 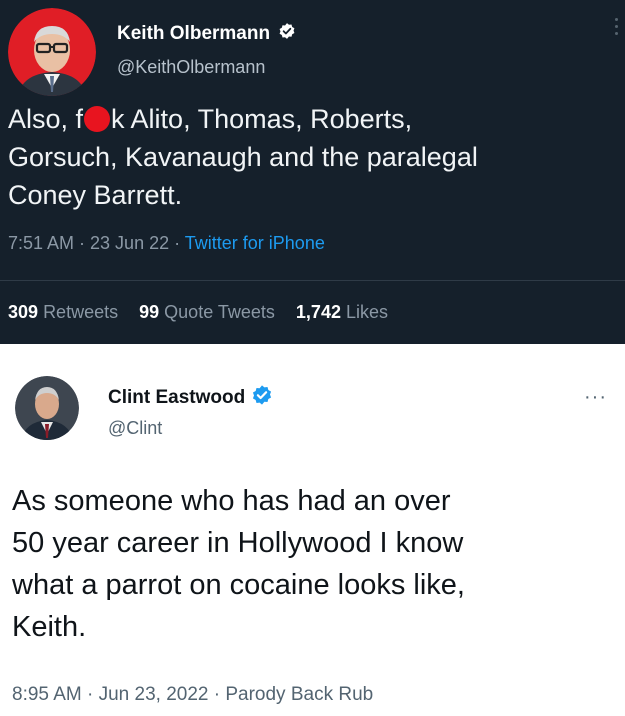 I want to click on tweet-meta: 7:51 AM · 23 Jun 22 · Twitter for iPhone, so click(x=166, y=243).